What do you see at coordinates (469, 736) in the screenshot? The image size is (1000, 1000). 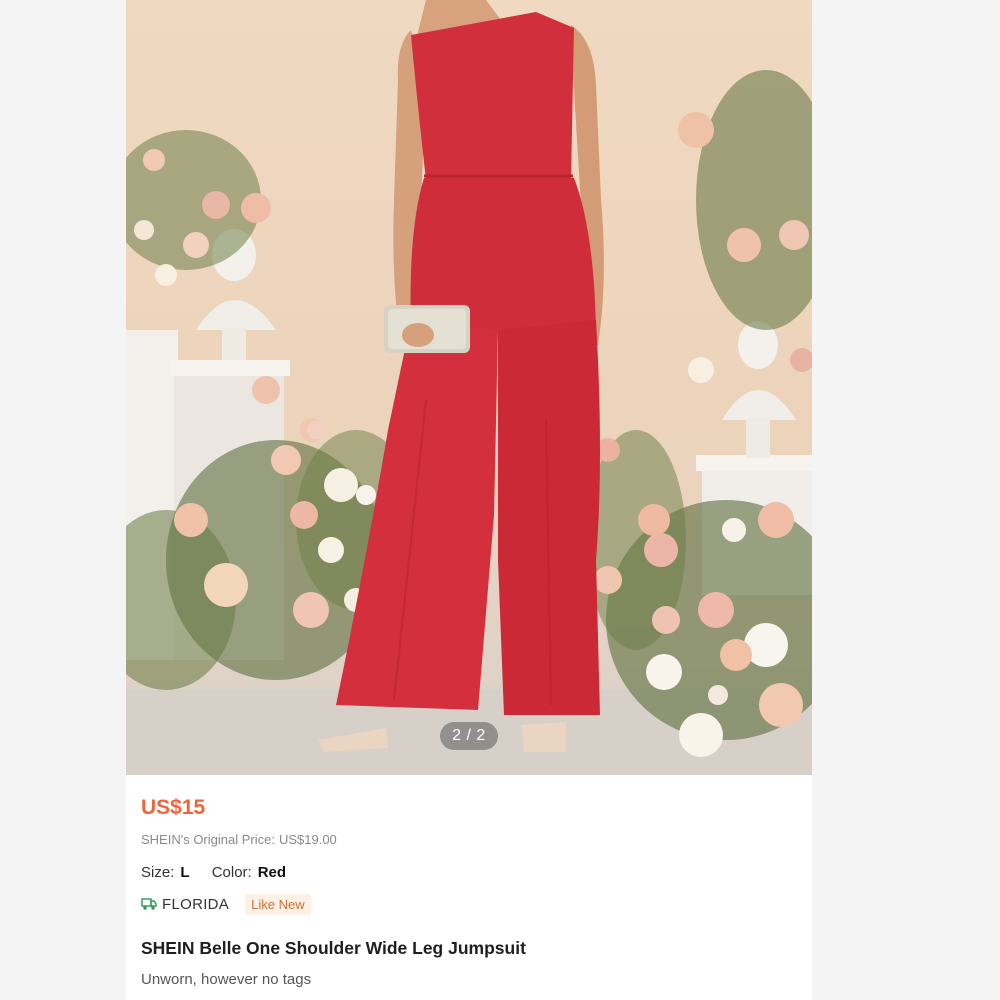 I see `image-pager: 2 / 2` at bounding box center [469, 736].